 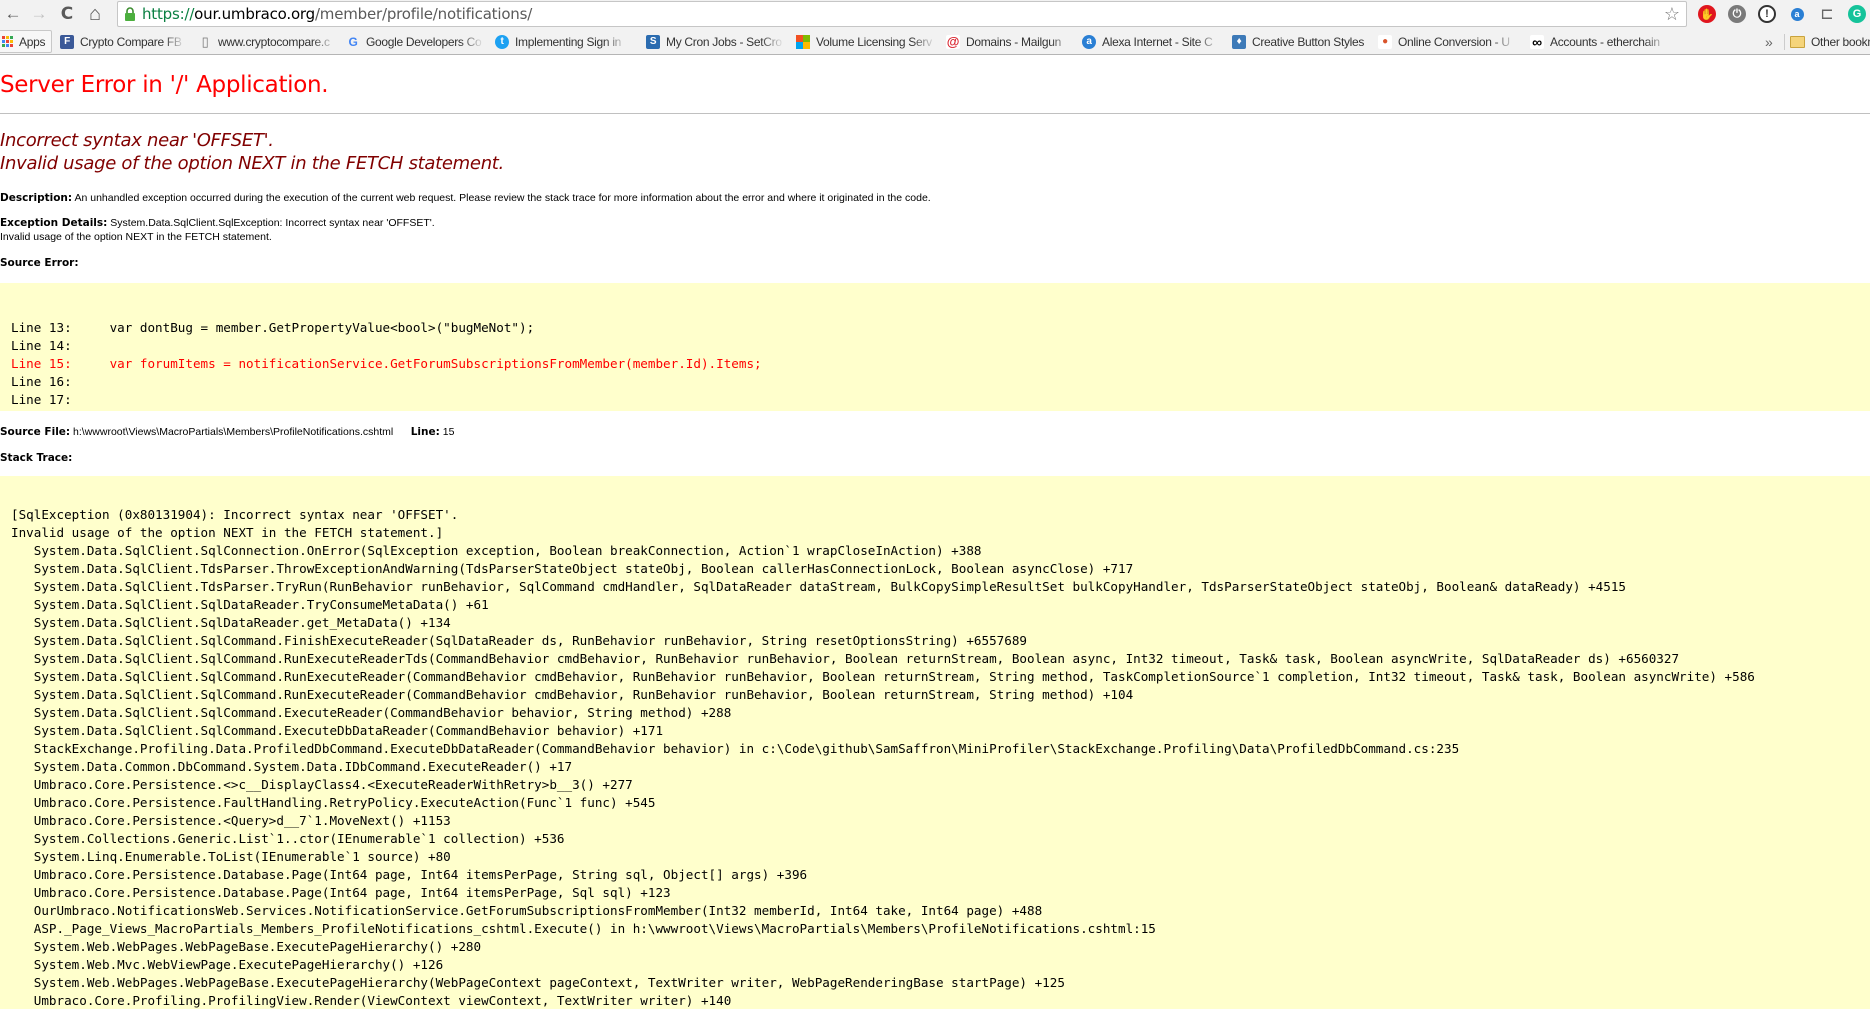 I want to click on line-number: 15, so click(x=448, y=432).